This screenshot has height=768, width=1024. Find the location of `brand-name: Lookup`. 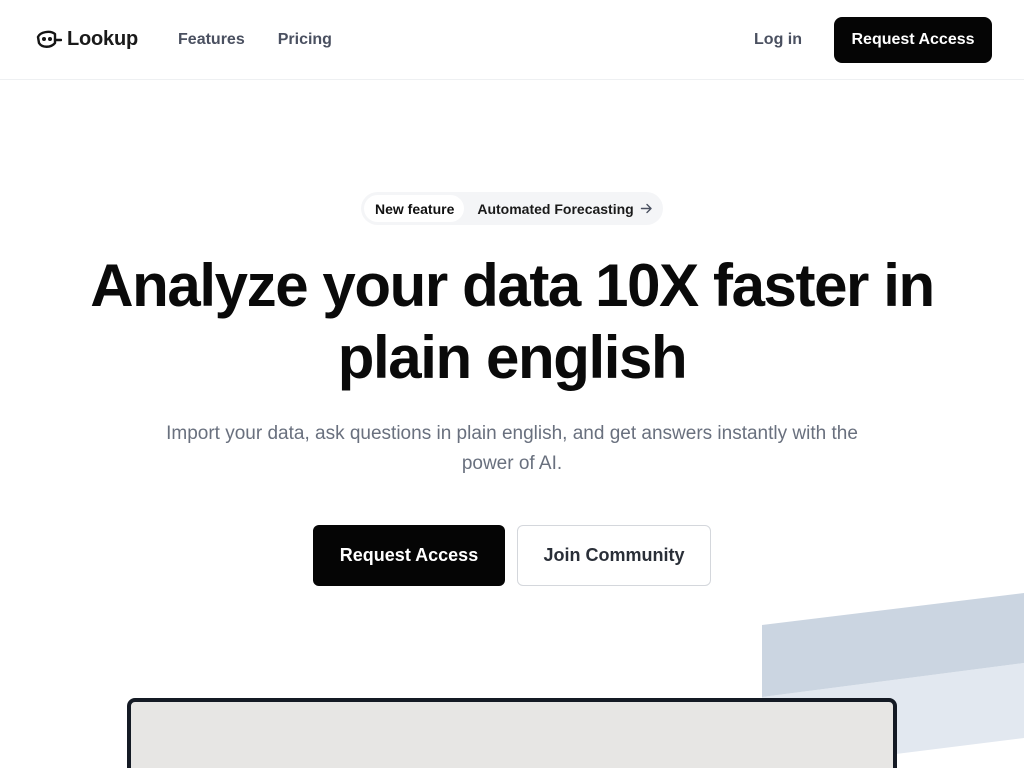

brand-name: Lookup is located at coordinates (103, 39).